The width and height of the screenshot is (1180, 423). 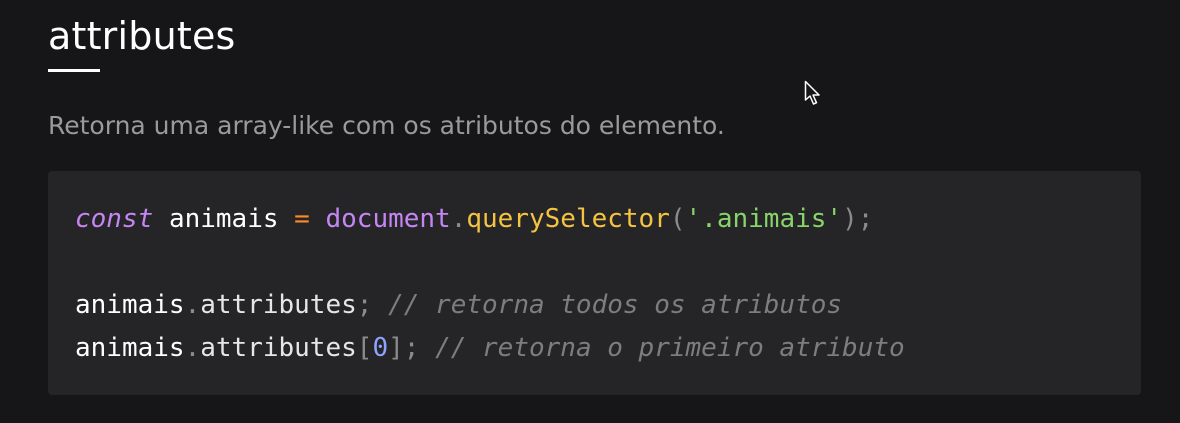 I want to click on code-comment: // retorna todos os atributos, so click(x=615, y=305).